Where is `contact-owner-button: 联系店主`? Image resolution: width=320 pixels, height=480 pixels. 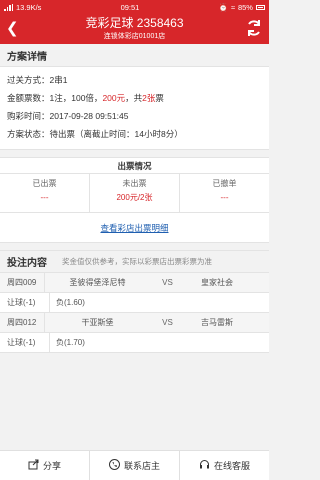
contact-owner-button: 联系店主 is located at coordinates (135, 465).